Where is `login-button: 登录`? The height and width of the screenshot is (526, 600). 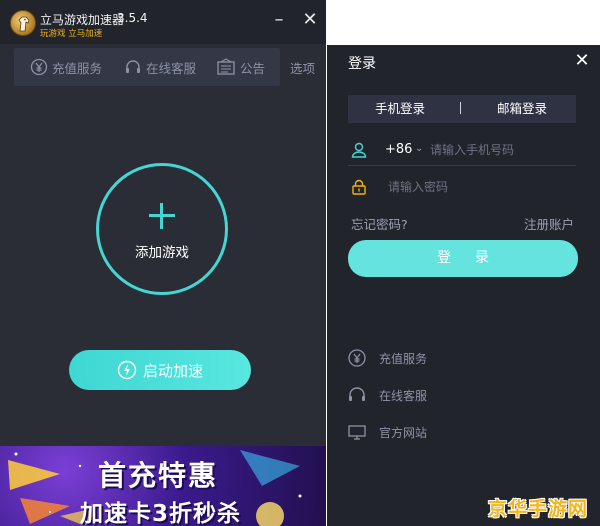 login-button: 登录 is located at coordinates (463, 258).